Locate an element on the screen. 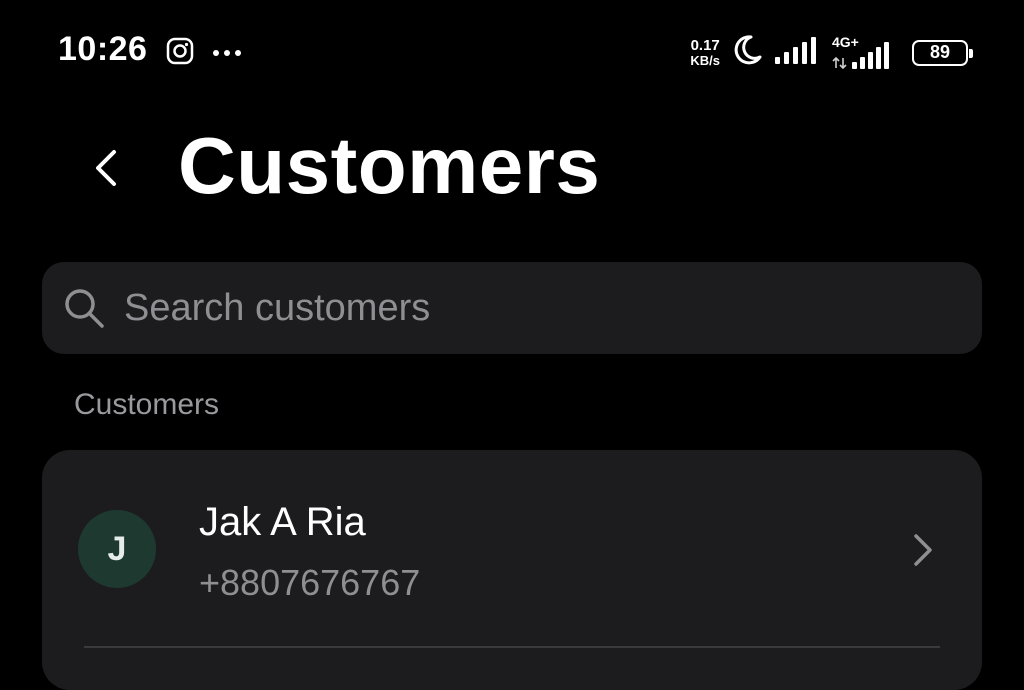 This screenshot has width=1024, height=690. battery-level: 89 is located at coordinates (940, 52).